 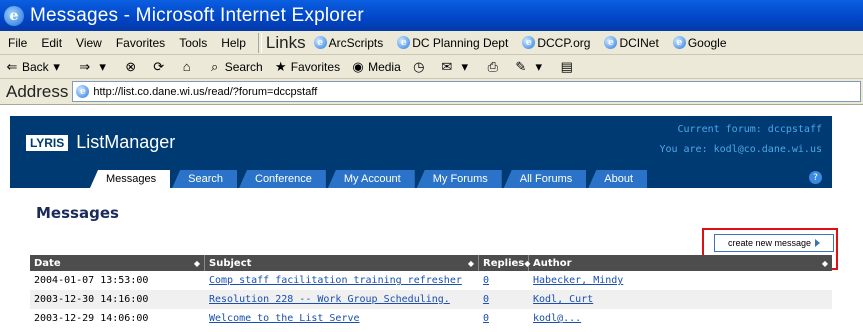 What do you see at coordinates (740, 149) in the screenshot?
I see `current-user: You are: kodl@co.dane.wi.us` at bounding box center [740, 149].